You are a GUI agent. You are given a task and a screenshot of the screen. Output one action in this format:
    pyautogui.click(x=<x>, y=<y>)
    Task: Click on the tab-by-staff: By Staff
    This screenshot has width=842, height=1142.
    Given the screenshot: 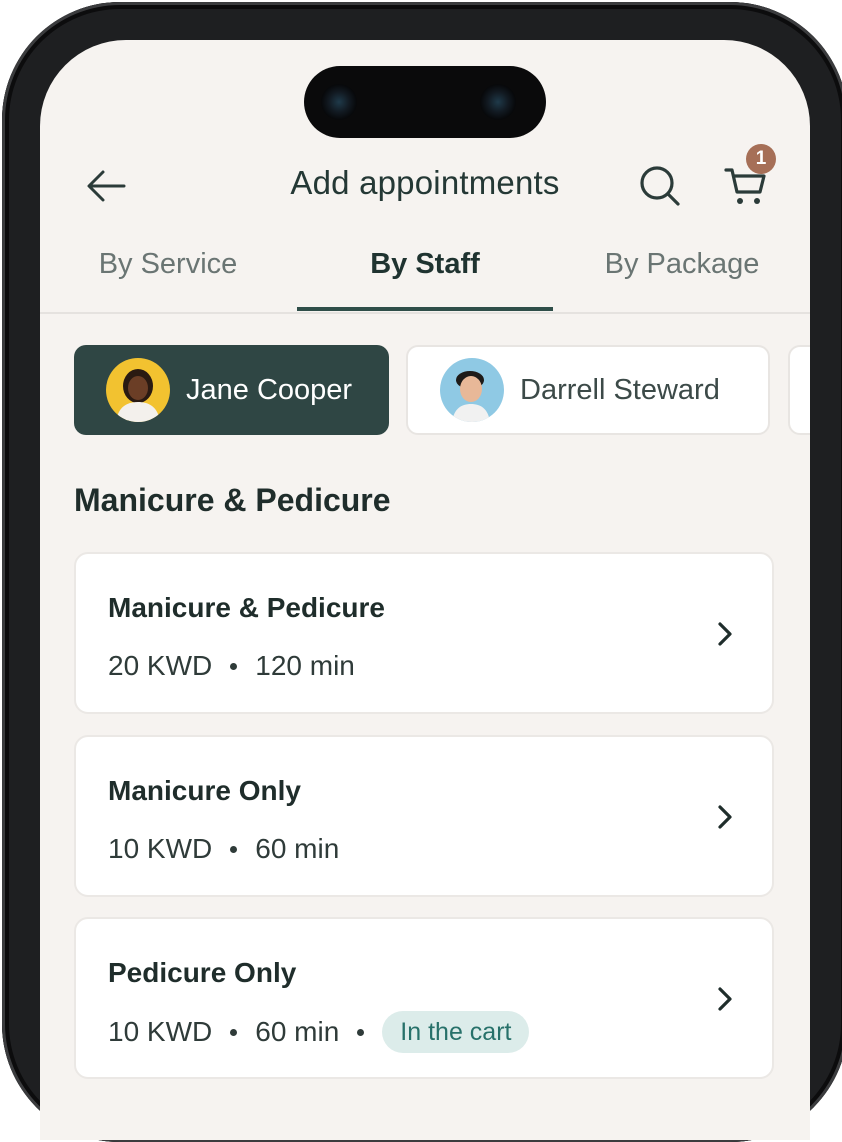 What is the action you would take?
    pyautogui.click(x=425, y=264)
    